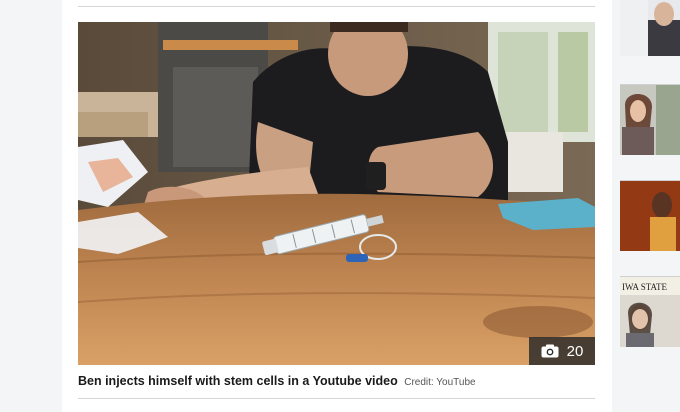  I want to click on related-thumbnail-4: IWA STATE, so click(650, 311).